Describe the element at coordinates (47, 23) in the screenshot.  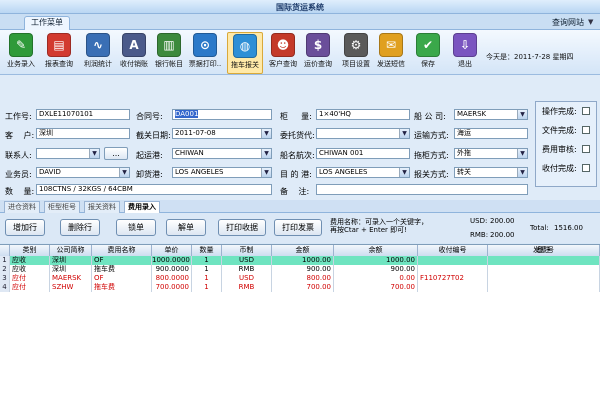
I see `tab-work-menu: 工作菜单` at that location.